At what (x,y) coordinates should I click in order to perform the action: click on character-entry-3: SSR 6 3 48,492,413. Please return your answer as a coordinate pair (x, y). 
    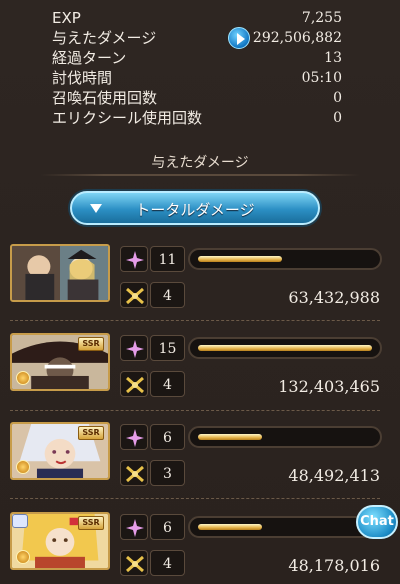
    Looking at the image, I should click on (200, 462).